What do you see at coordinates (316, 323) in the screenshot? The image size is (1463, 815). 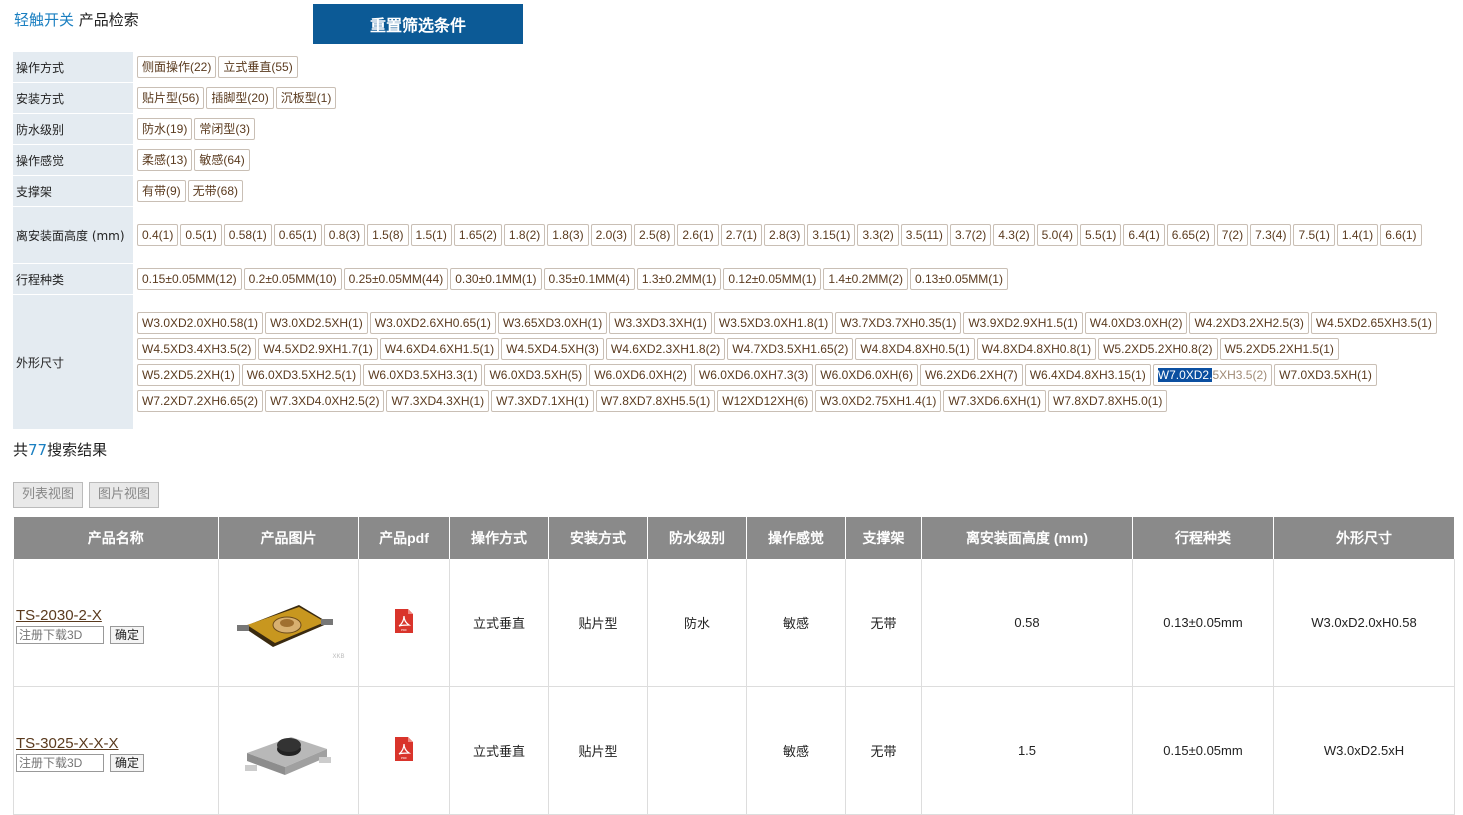 I see `filter-chip: W3.0XD2.5XH(1)` at bounding box center [316, 323].